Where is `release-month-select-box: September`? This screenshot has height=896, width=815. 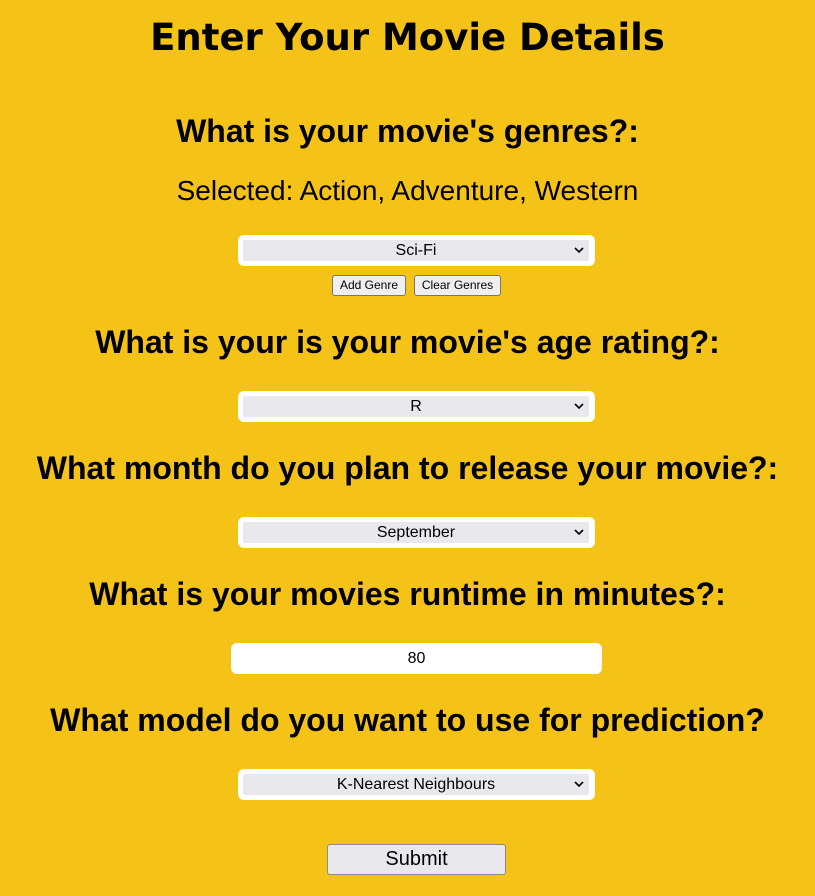 release-month-select-box: September is located at coordinates (416, 532).